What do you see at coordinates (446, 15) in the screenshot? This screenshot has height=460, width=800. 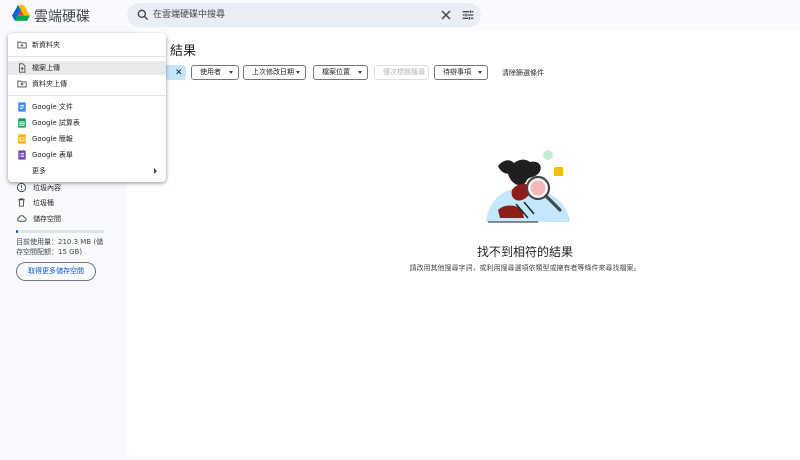 I see `close-icon` at bounding box center [446, 15].